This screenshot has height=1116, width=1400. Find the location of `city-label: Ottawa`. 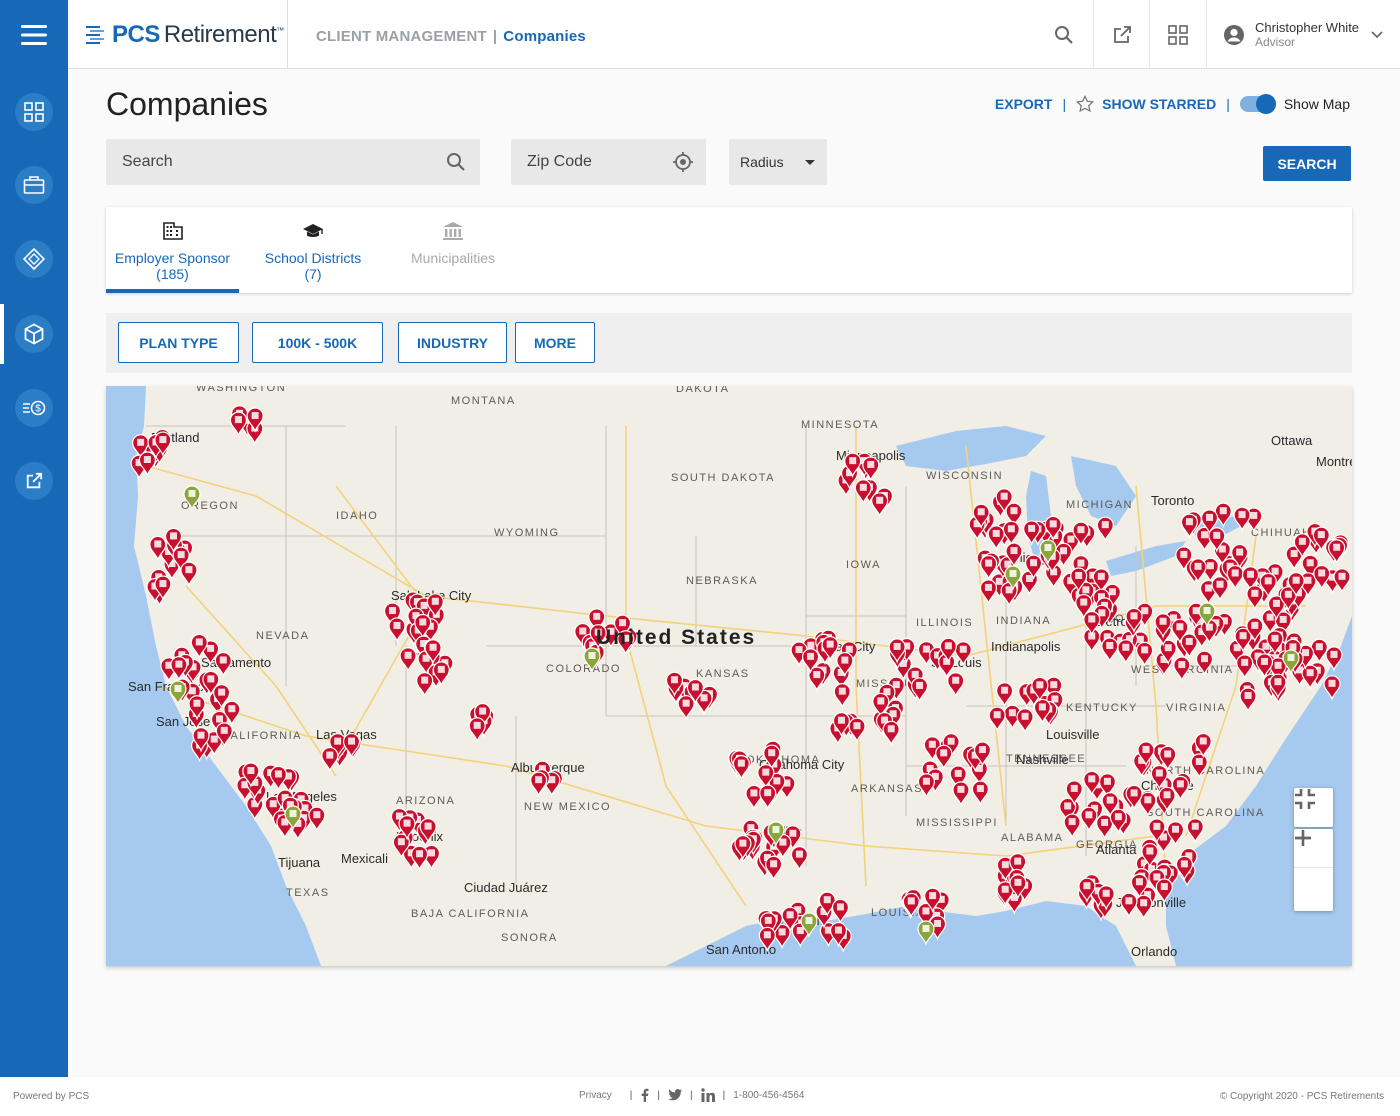

city-label: Ottawa is located at coordinates (1292, 440).